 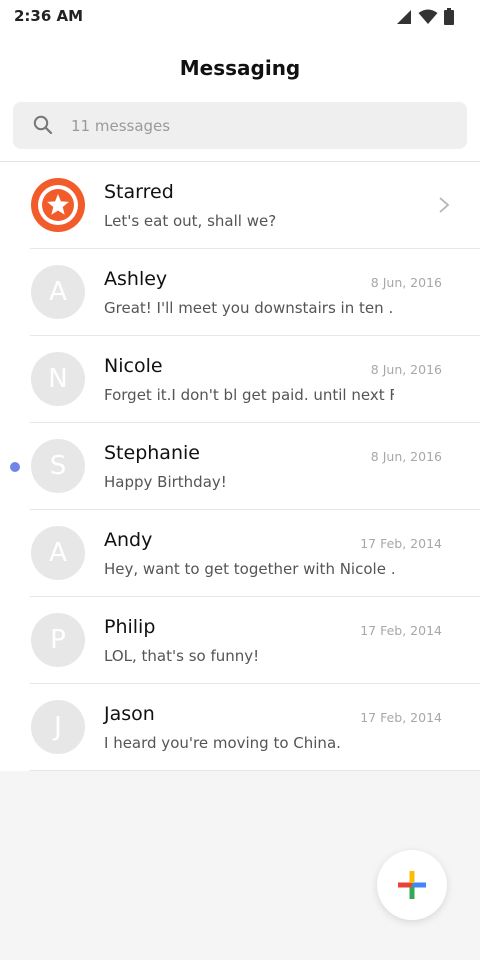 What do you see at coordinates (49, 16) in the screenshot?
I see `status-time: 2:36 AM` at bounding box center [49, 16].